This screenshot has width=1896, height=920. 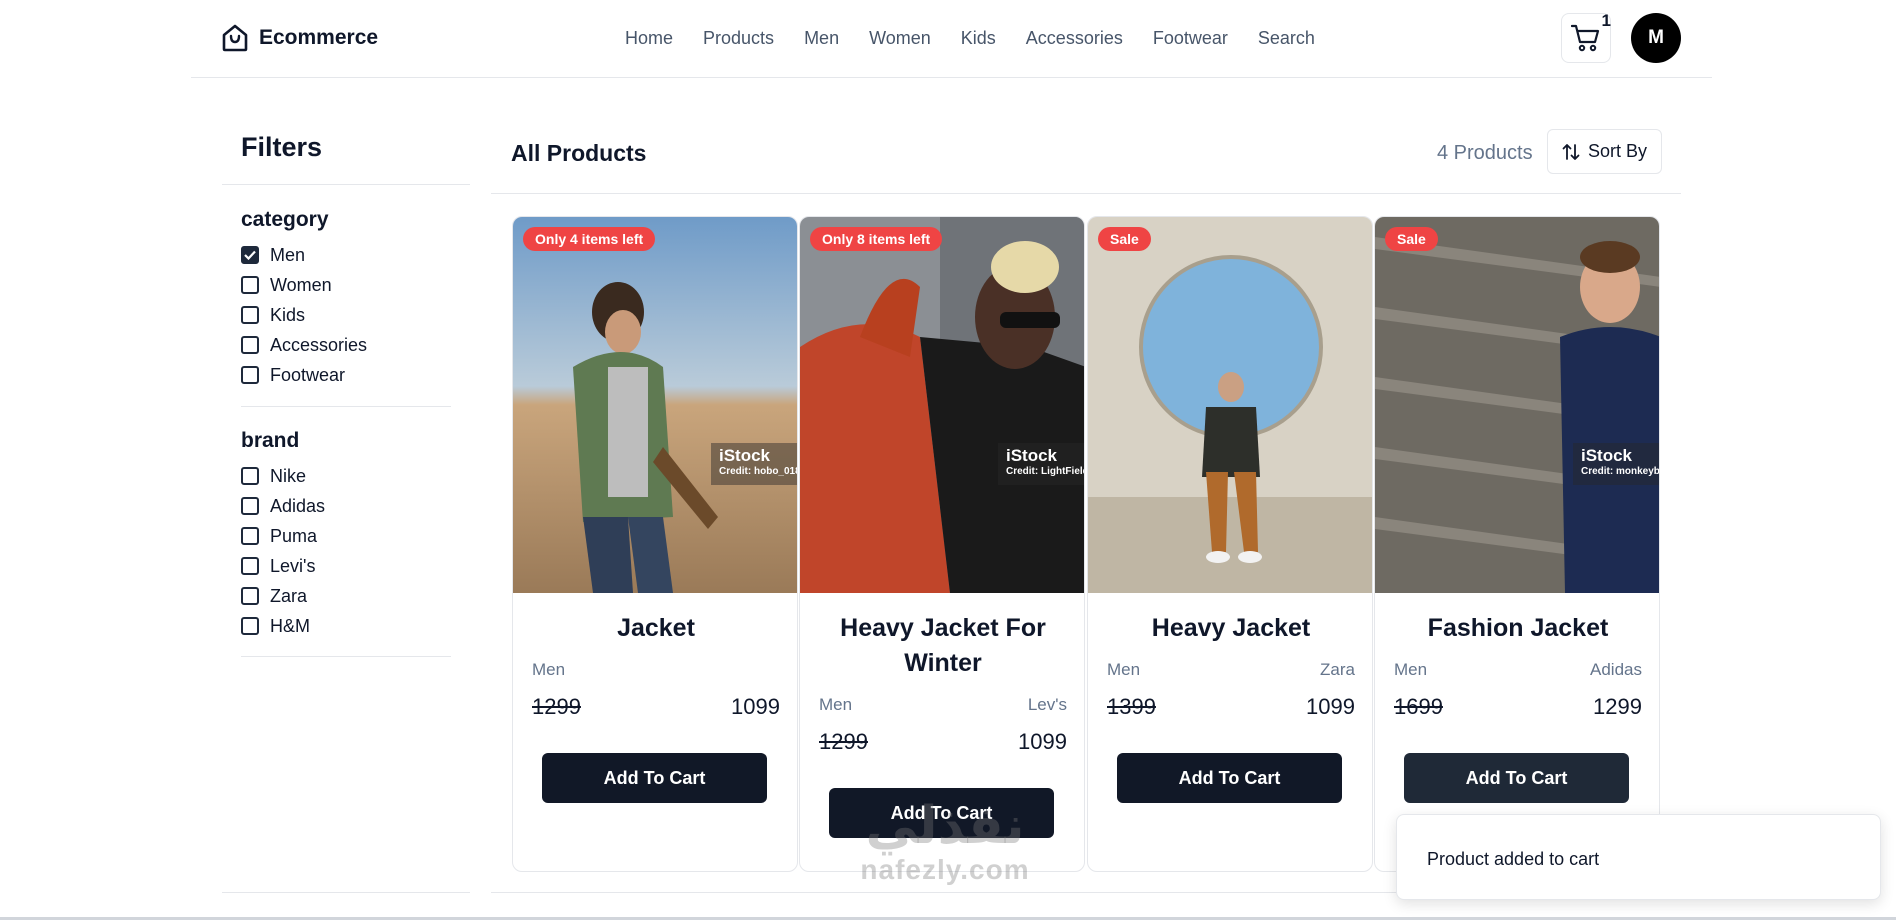 I want to click on product-price-row: 1399 1099, so click(x=1231, y=707).